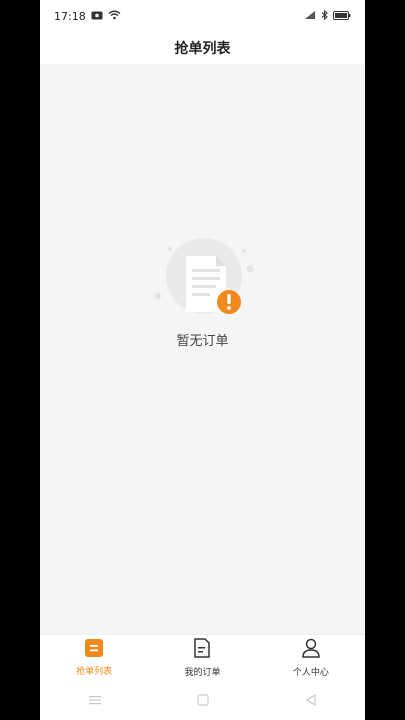  I want to click on list-icon, so click(94, 649).